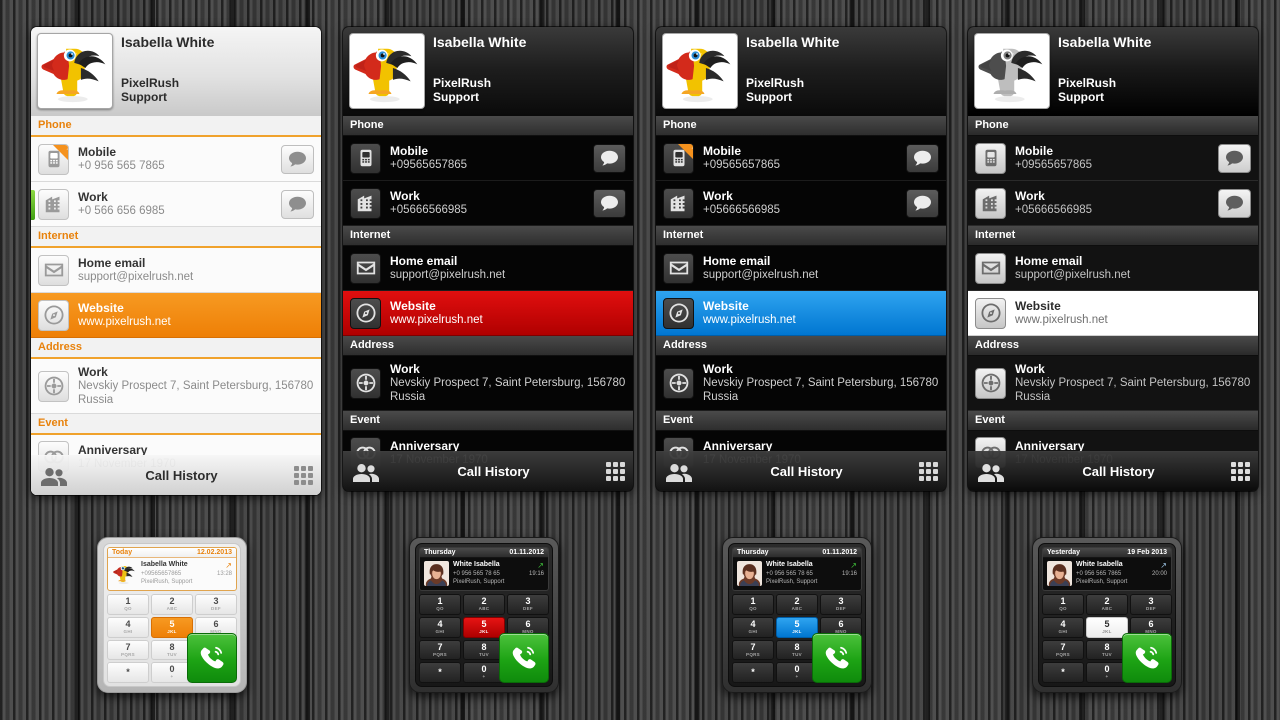 The width and height of the screenshot is (1280, 720). What do you see at coordinates (429, 165) in the screenshot?
I see `row-value: +09565657865` at bounding box center [429, 165].